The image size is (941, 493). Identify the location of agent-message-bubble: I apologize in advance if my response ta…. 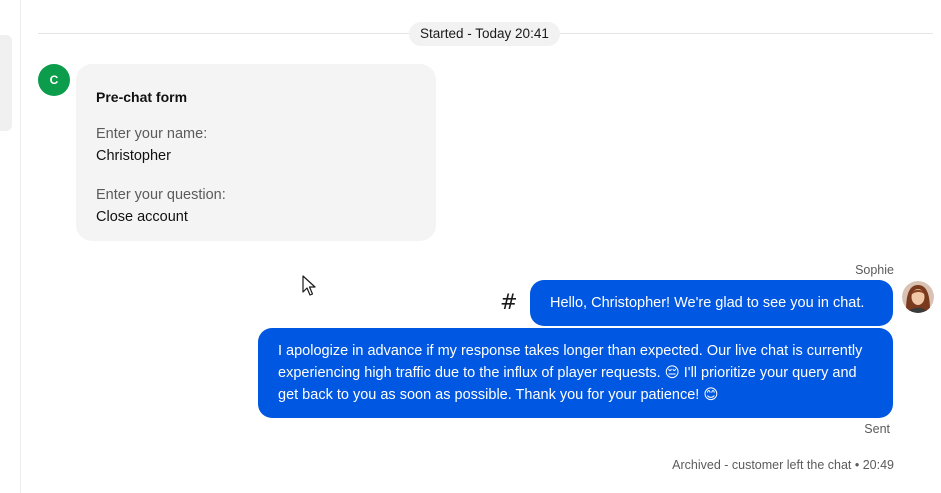
(575, 373).